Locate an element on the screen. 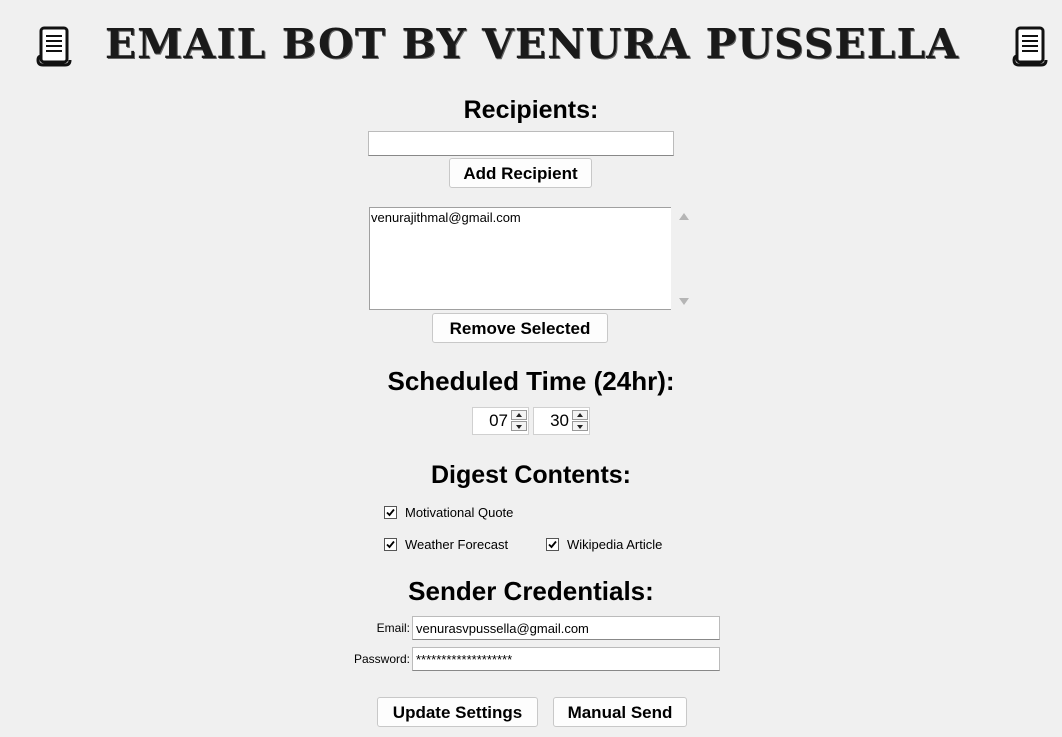 This screenshot has height=737, width=1062. recipients-heading: Recipients: is located at coordinates (531, 110).